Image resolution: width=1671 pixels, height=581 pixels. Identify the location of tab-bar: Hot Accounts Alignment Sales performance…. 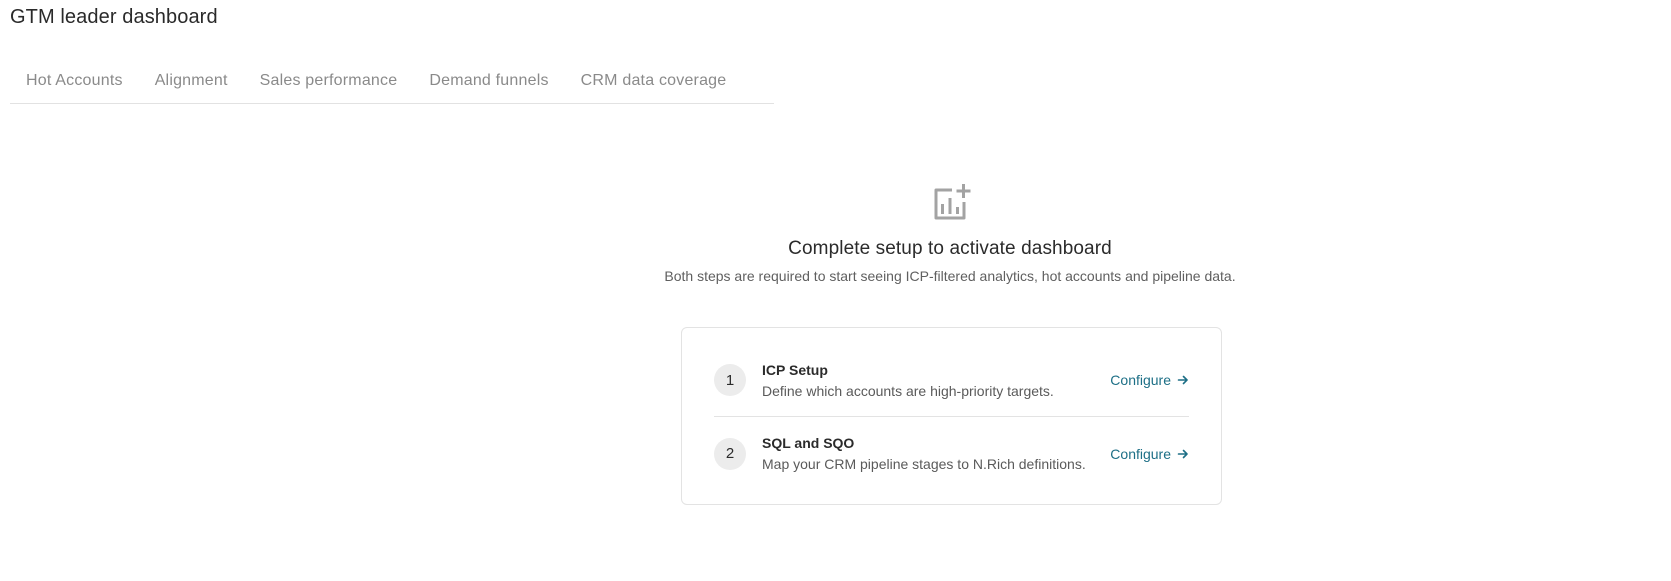
(392, 82).